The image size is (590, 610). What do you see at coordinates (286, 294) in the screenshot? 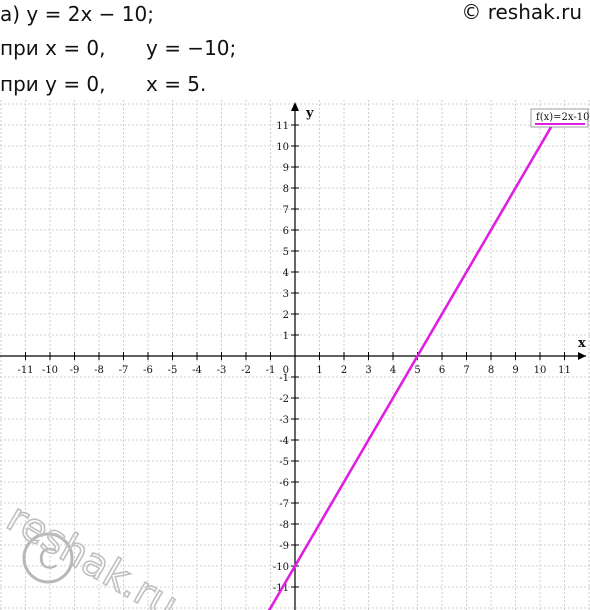
I see `y-tick-label: 3` at bounding box center [286, 294].